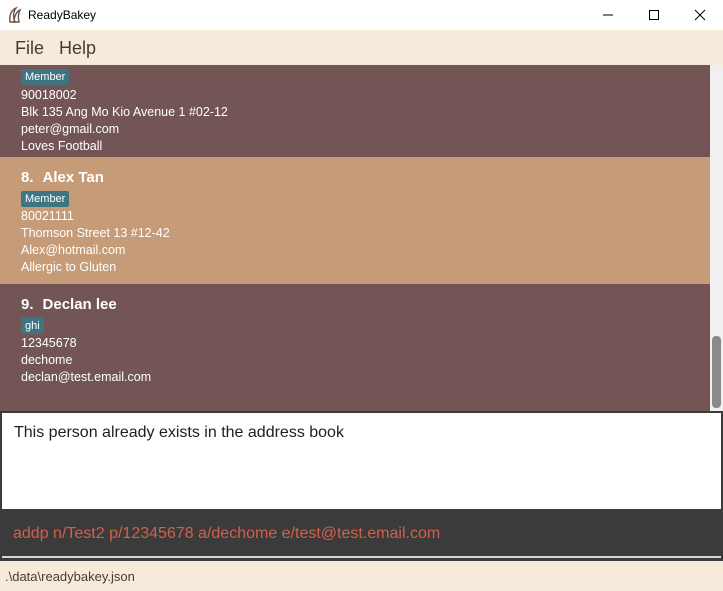  Describe the element at coordinates (62, 15) in the screenshot. I see `window-title: ReadyBakey` at that location.